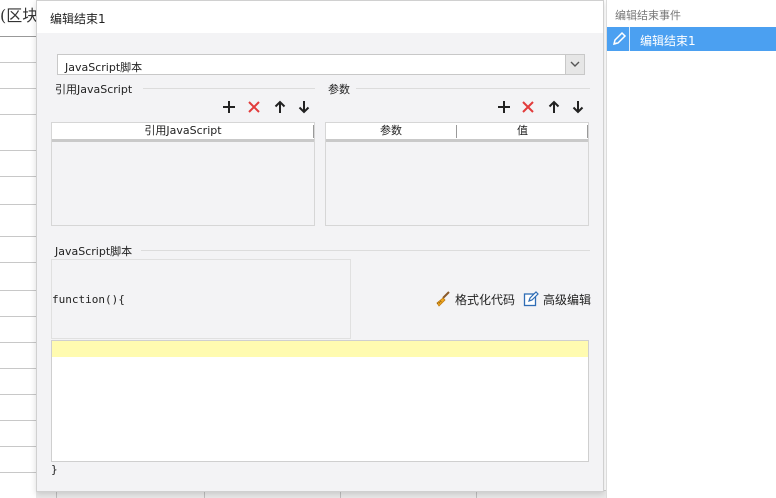 This screenshot has height=498, width=776. What do you see at coordinates (668, 41) in the screenshot?
I see `sidebar-item-label: 编辑结束1` at bounding box center [668, 41].